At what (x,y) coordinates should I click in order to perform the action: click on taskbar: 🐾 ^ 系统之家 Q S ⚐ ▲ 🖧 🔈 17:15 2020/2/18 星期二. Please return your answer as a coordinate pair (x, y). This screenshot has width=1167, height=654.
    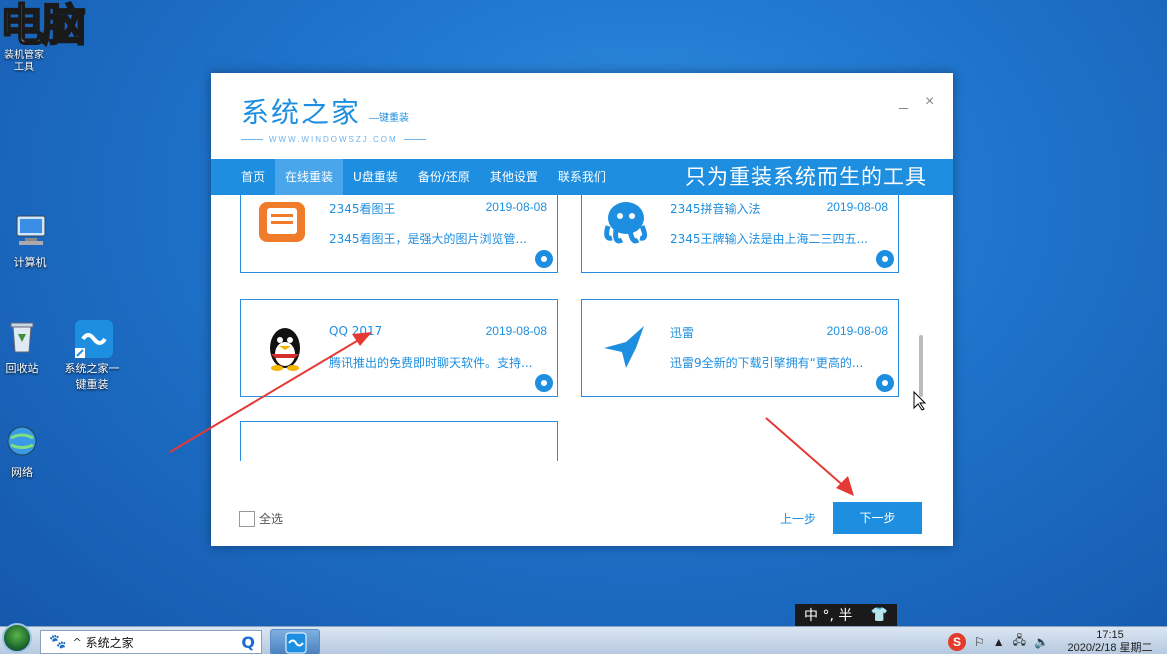
    Looking at the image, I should click on (583, 638).